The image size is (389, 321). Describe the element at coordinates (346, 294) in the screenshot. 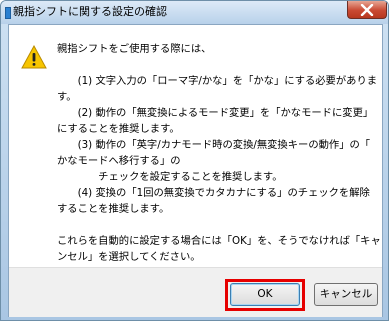

I see `cancel-button: キャンセル` at that location.